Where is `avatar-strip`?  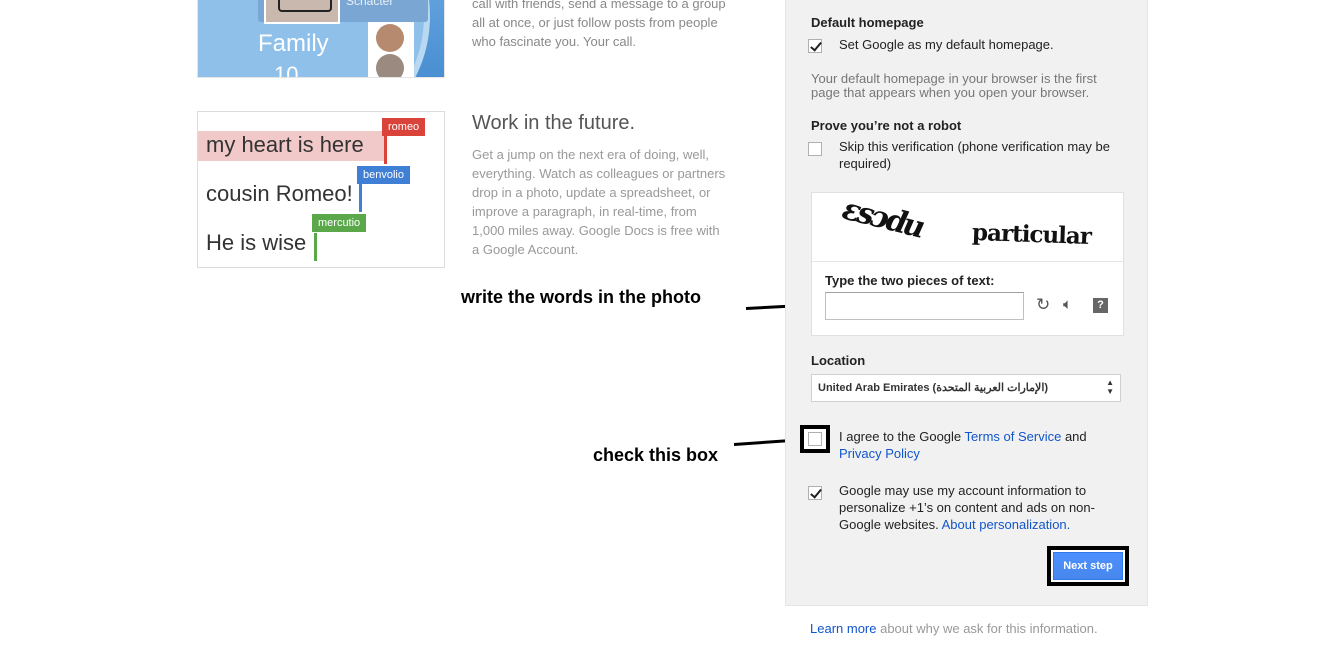
avatar-strip is located at coordinates (391, 49).